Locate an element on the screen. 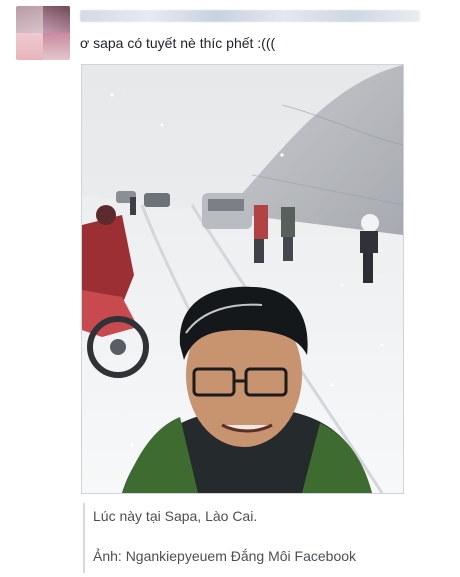  blurred-author-name is located at coordinates (250, 16).